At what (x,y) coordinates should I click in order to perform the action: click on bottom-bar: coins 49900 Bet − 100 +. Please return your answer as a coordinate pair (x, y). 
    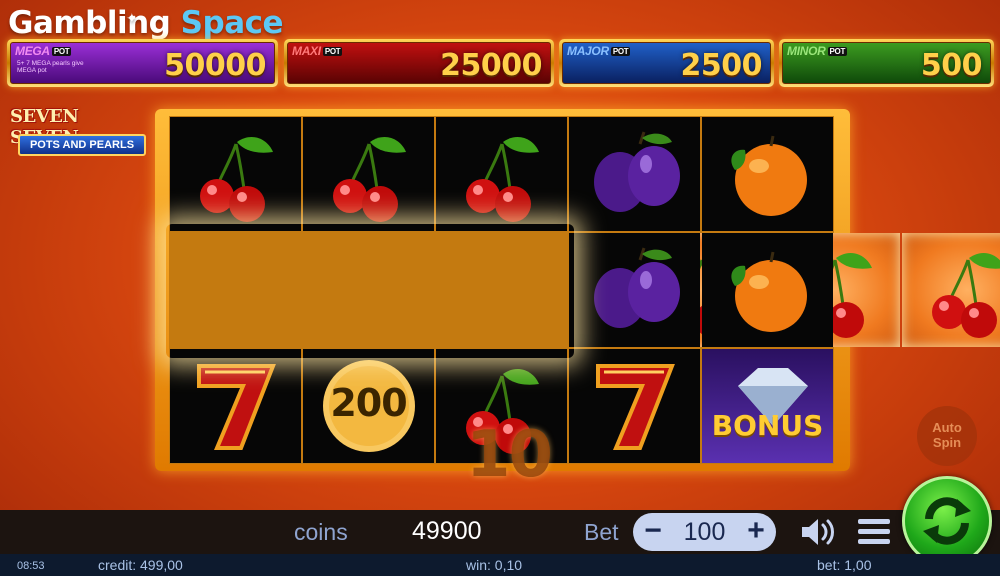
    Looking at the image, I should click on (500, 532).